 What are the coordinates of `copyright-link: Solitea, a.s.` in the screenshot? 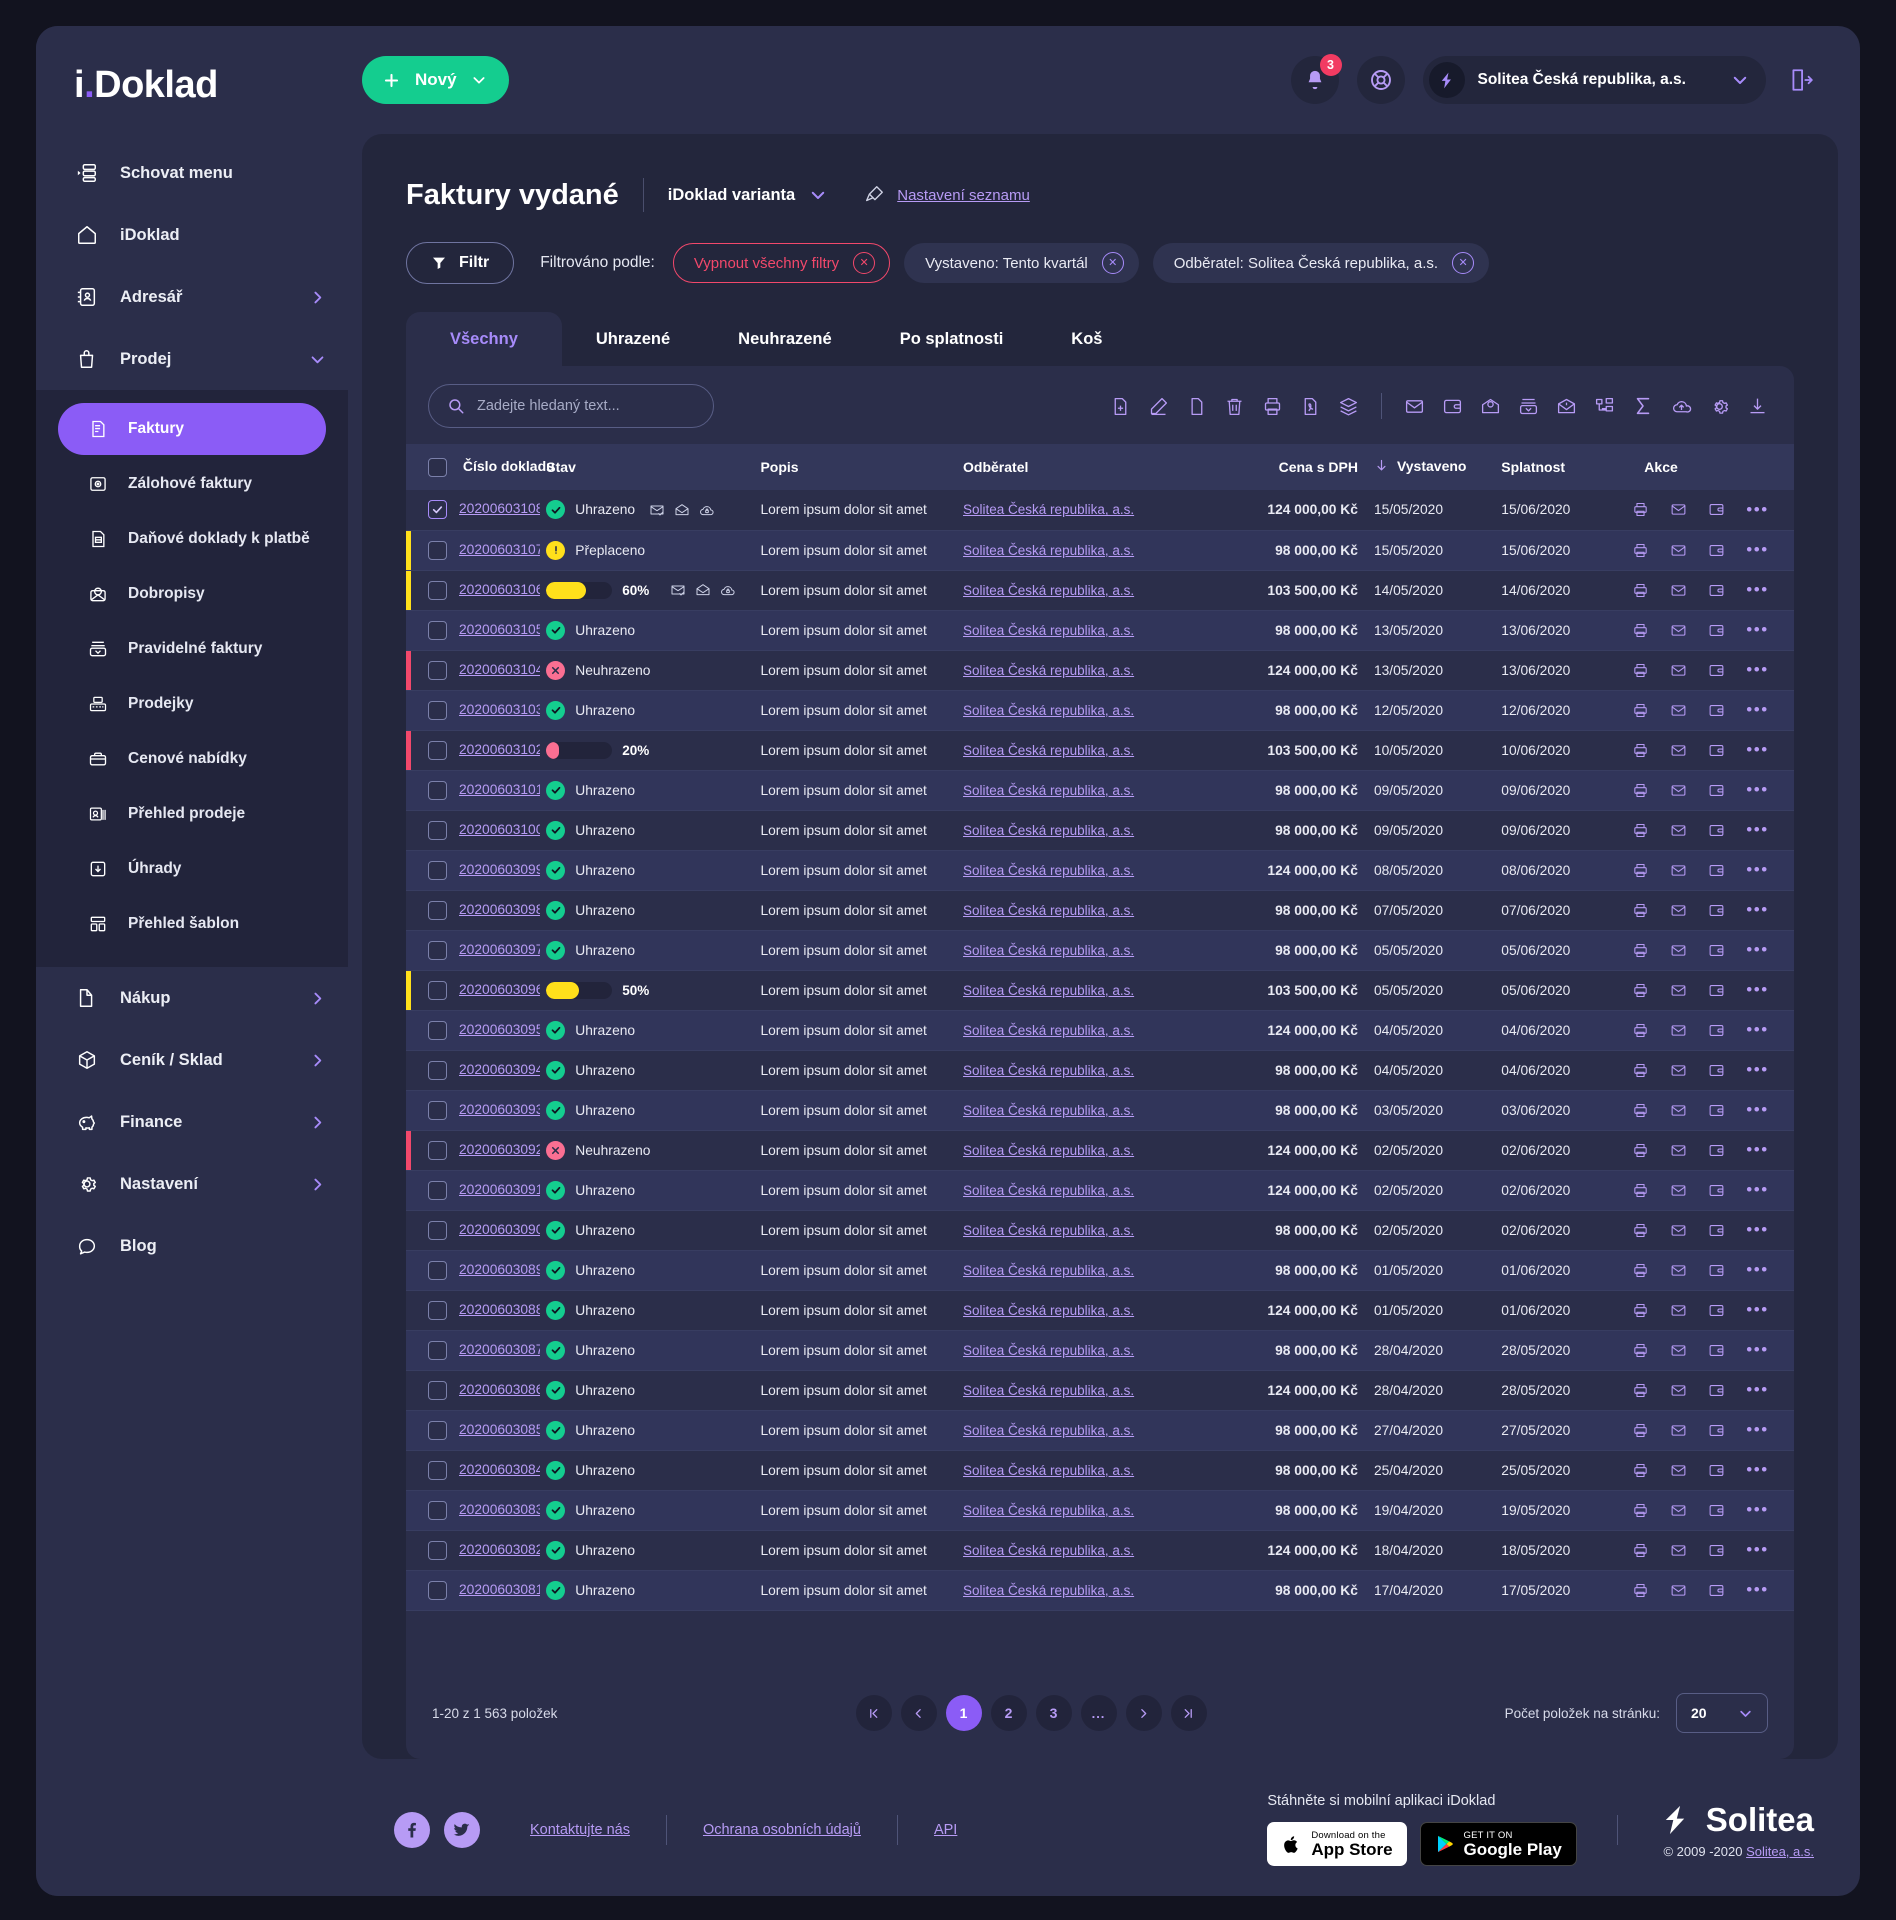 It's located at (1780, 1851).